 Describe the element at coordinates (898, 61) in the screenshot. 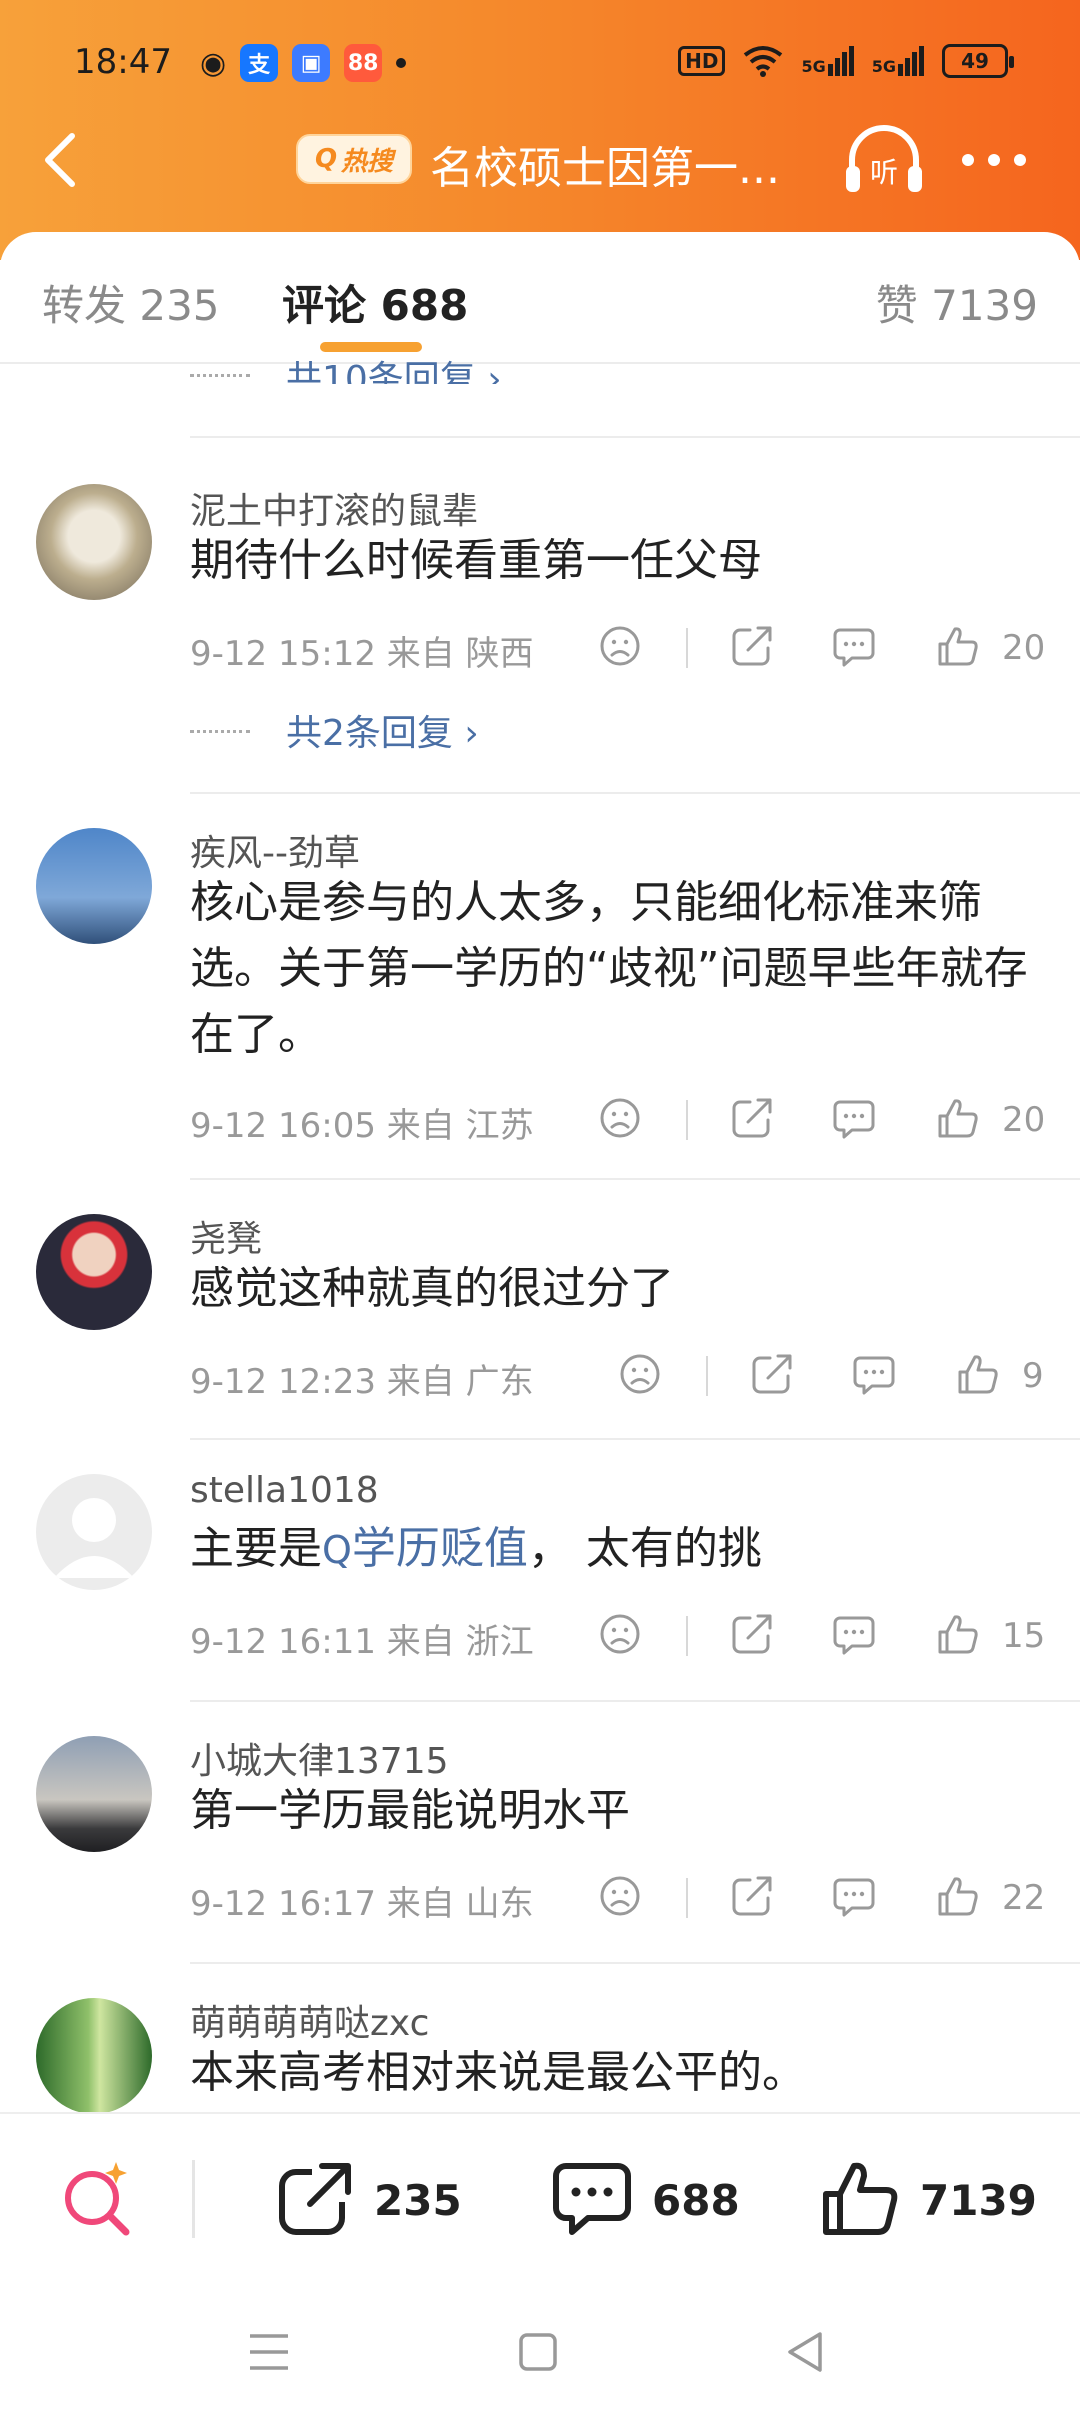

I see `signal-5g-icon-2: 5G` at that location.